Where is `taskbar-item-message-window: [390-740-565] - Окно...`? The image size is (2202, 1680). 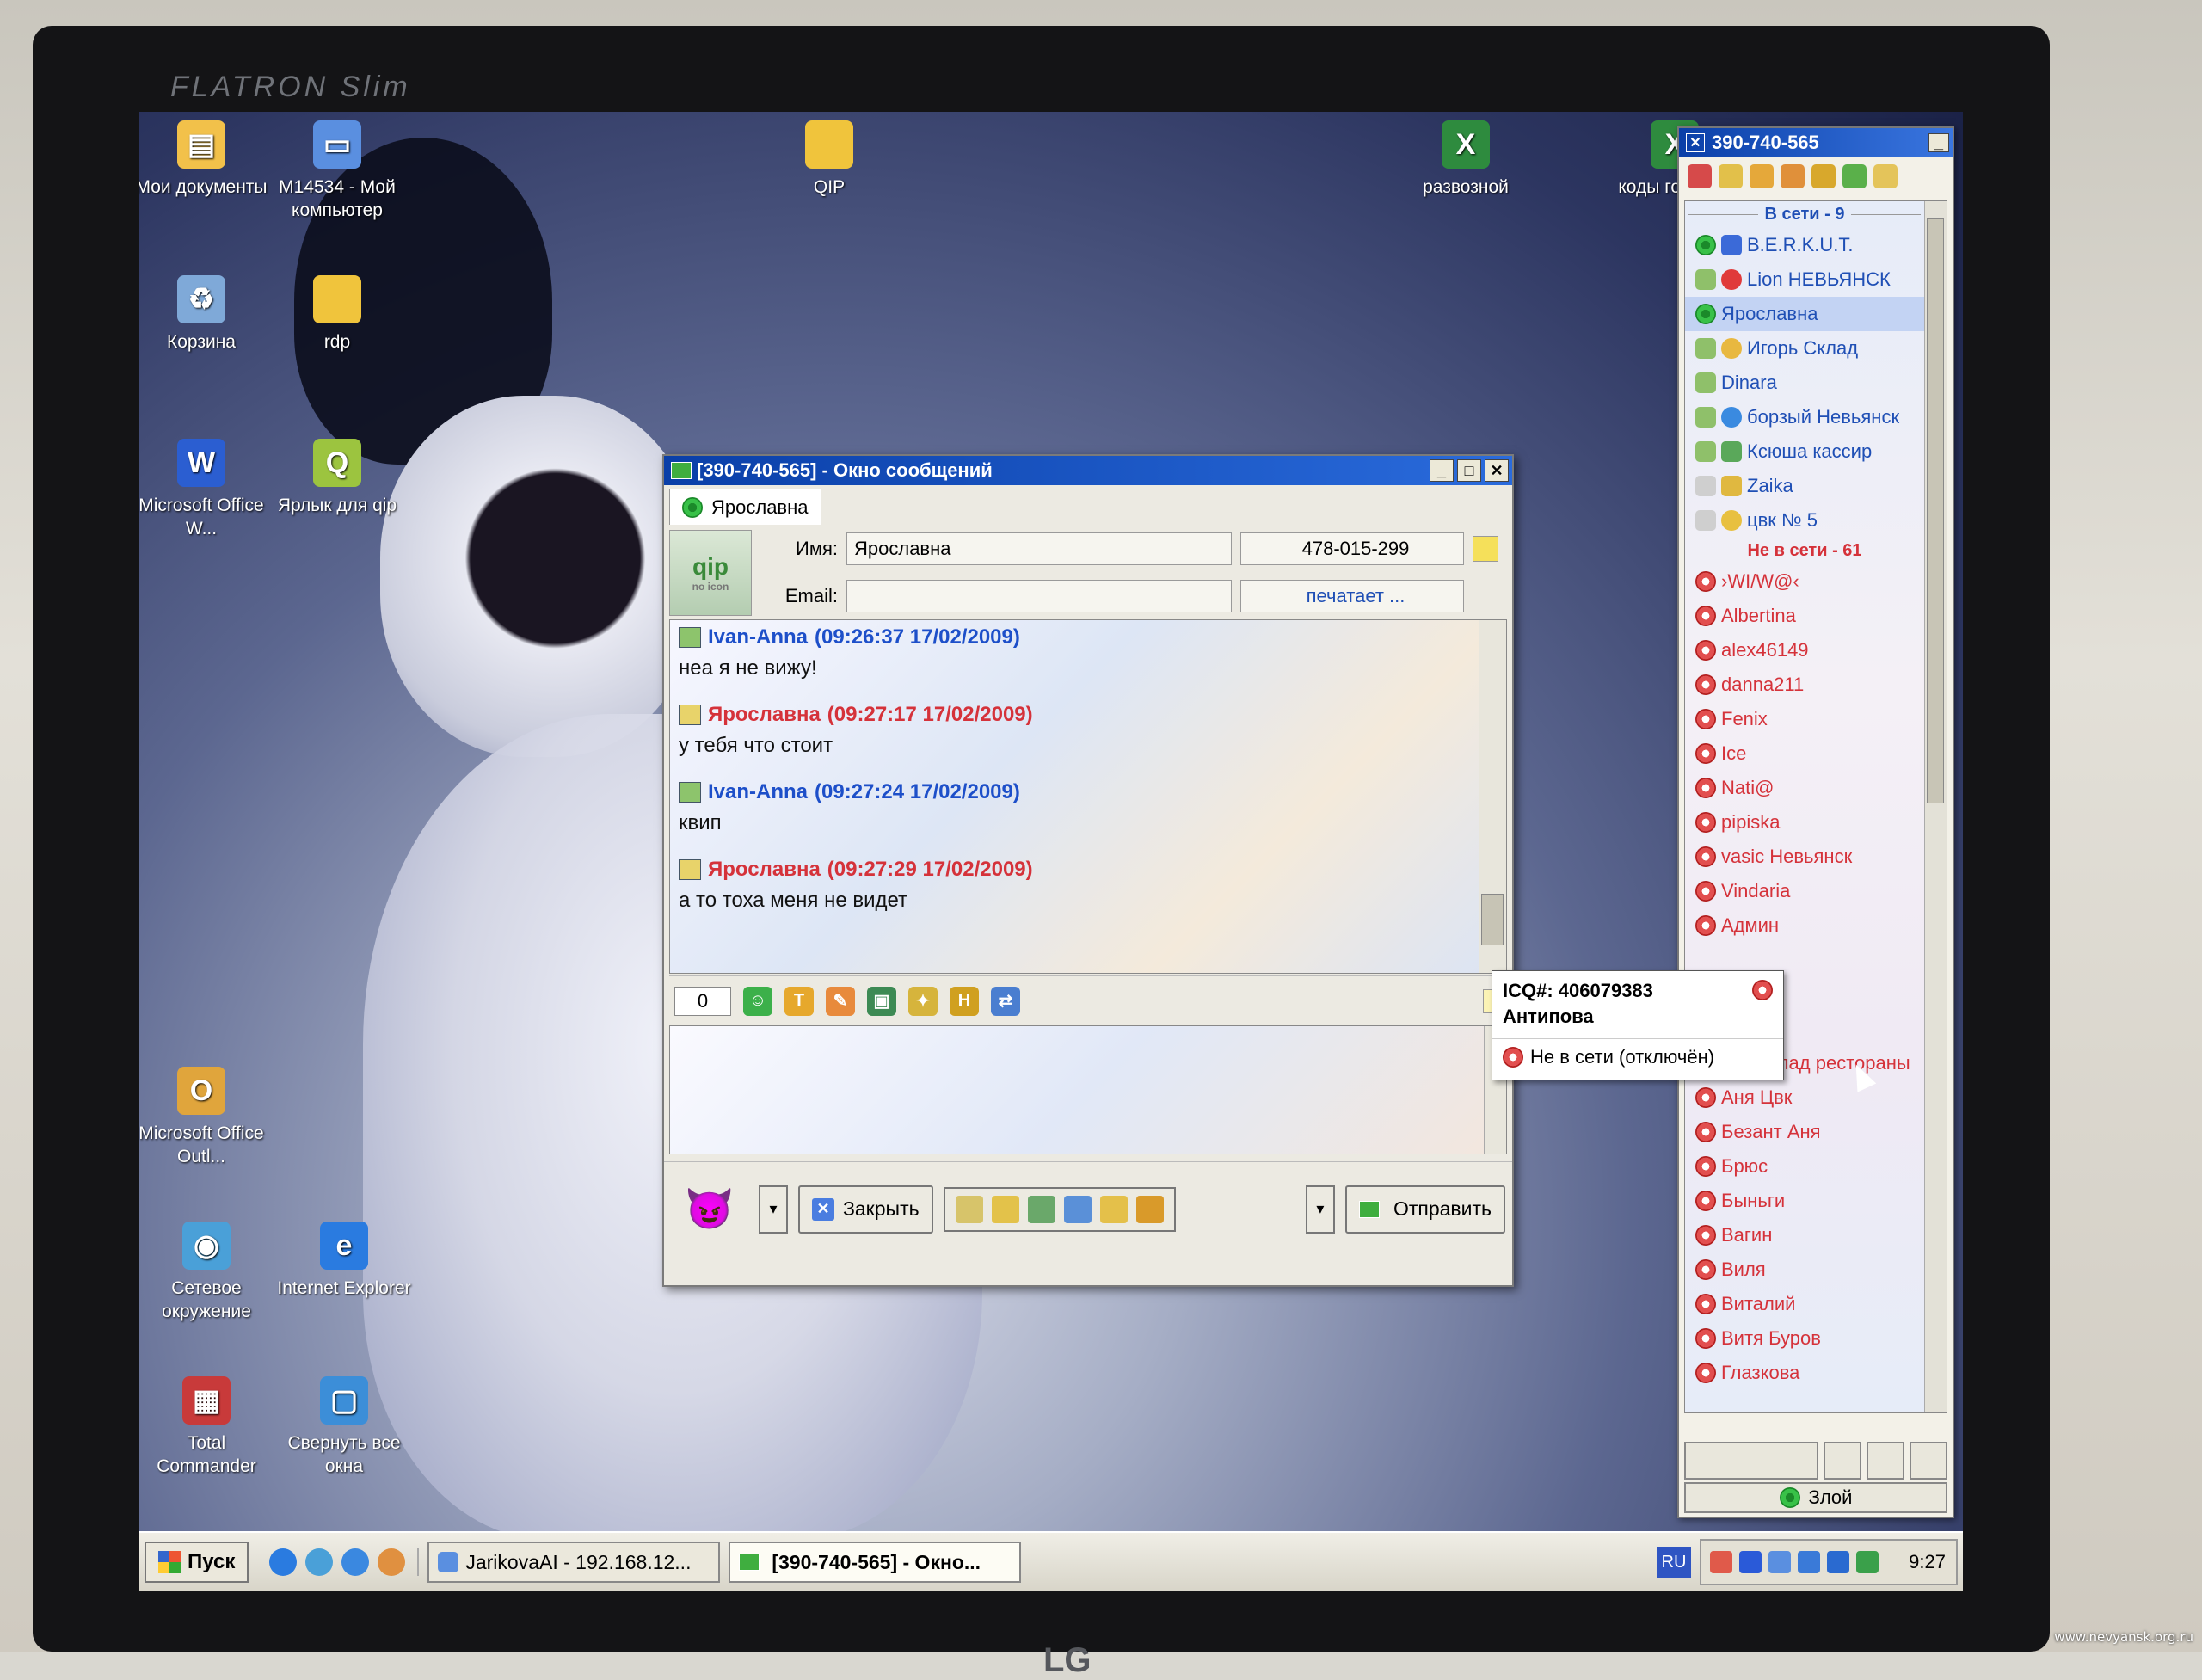
taskbar-item-message-window: [390-740-565] - Окно... is located at coordinates (875, 1563).